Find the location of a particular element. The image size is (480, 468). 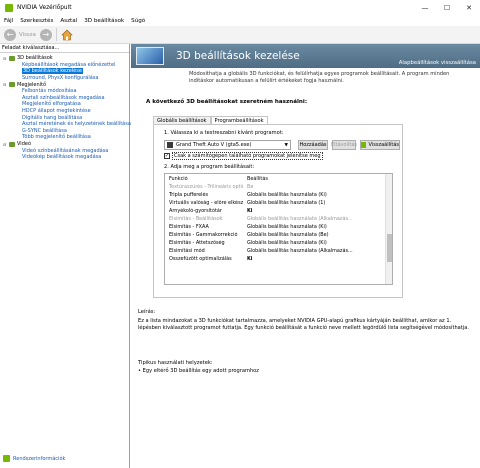

sidebar-item-label: Megjelenítő elforgatása is located at coordinates (51, 104).